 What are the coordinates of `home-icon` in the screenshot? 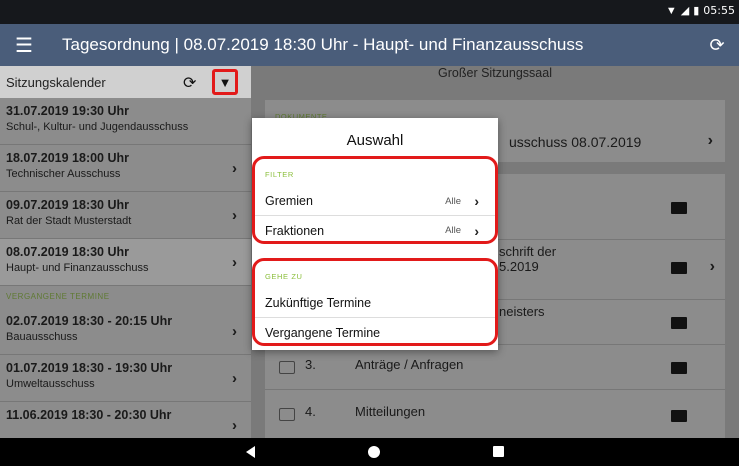 It's located at (374, 452).